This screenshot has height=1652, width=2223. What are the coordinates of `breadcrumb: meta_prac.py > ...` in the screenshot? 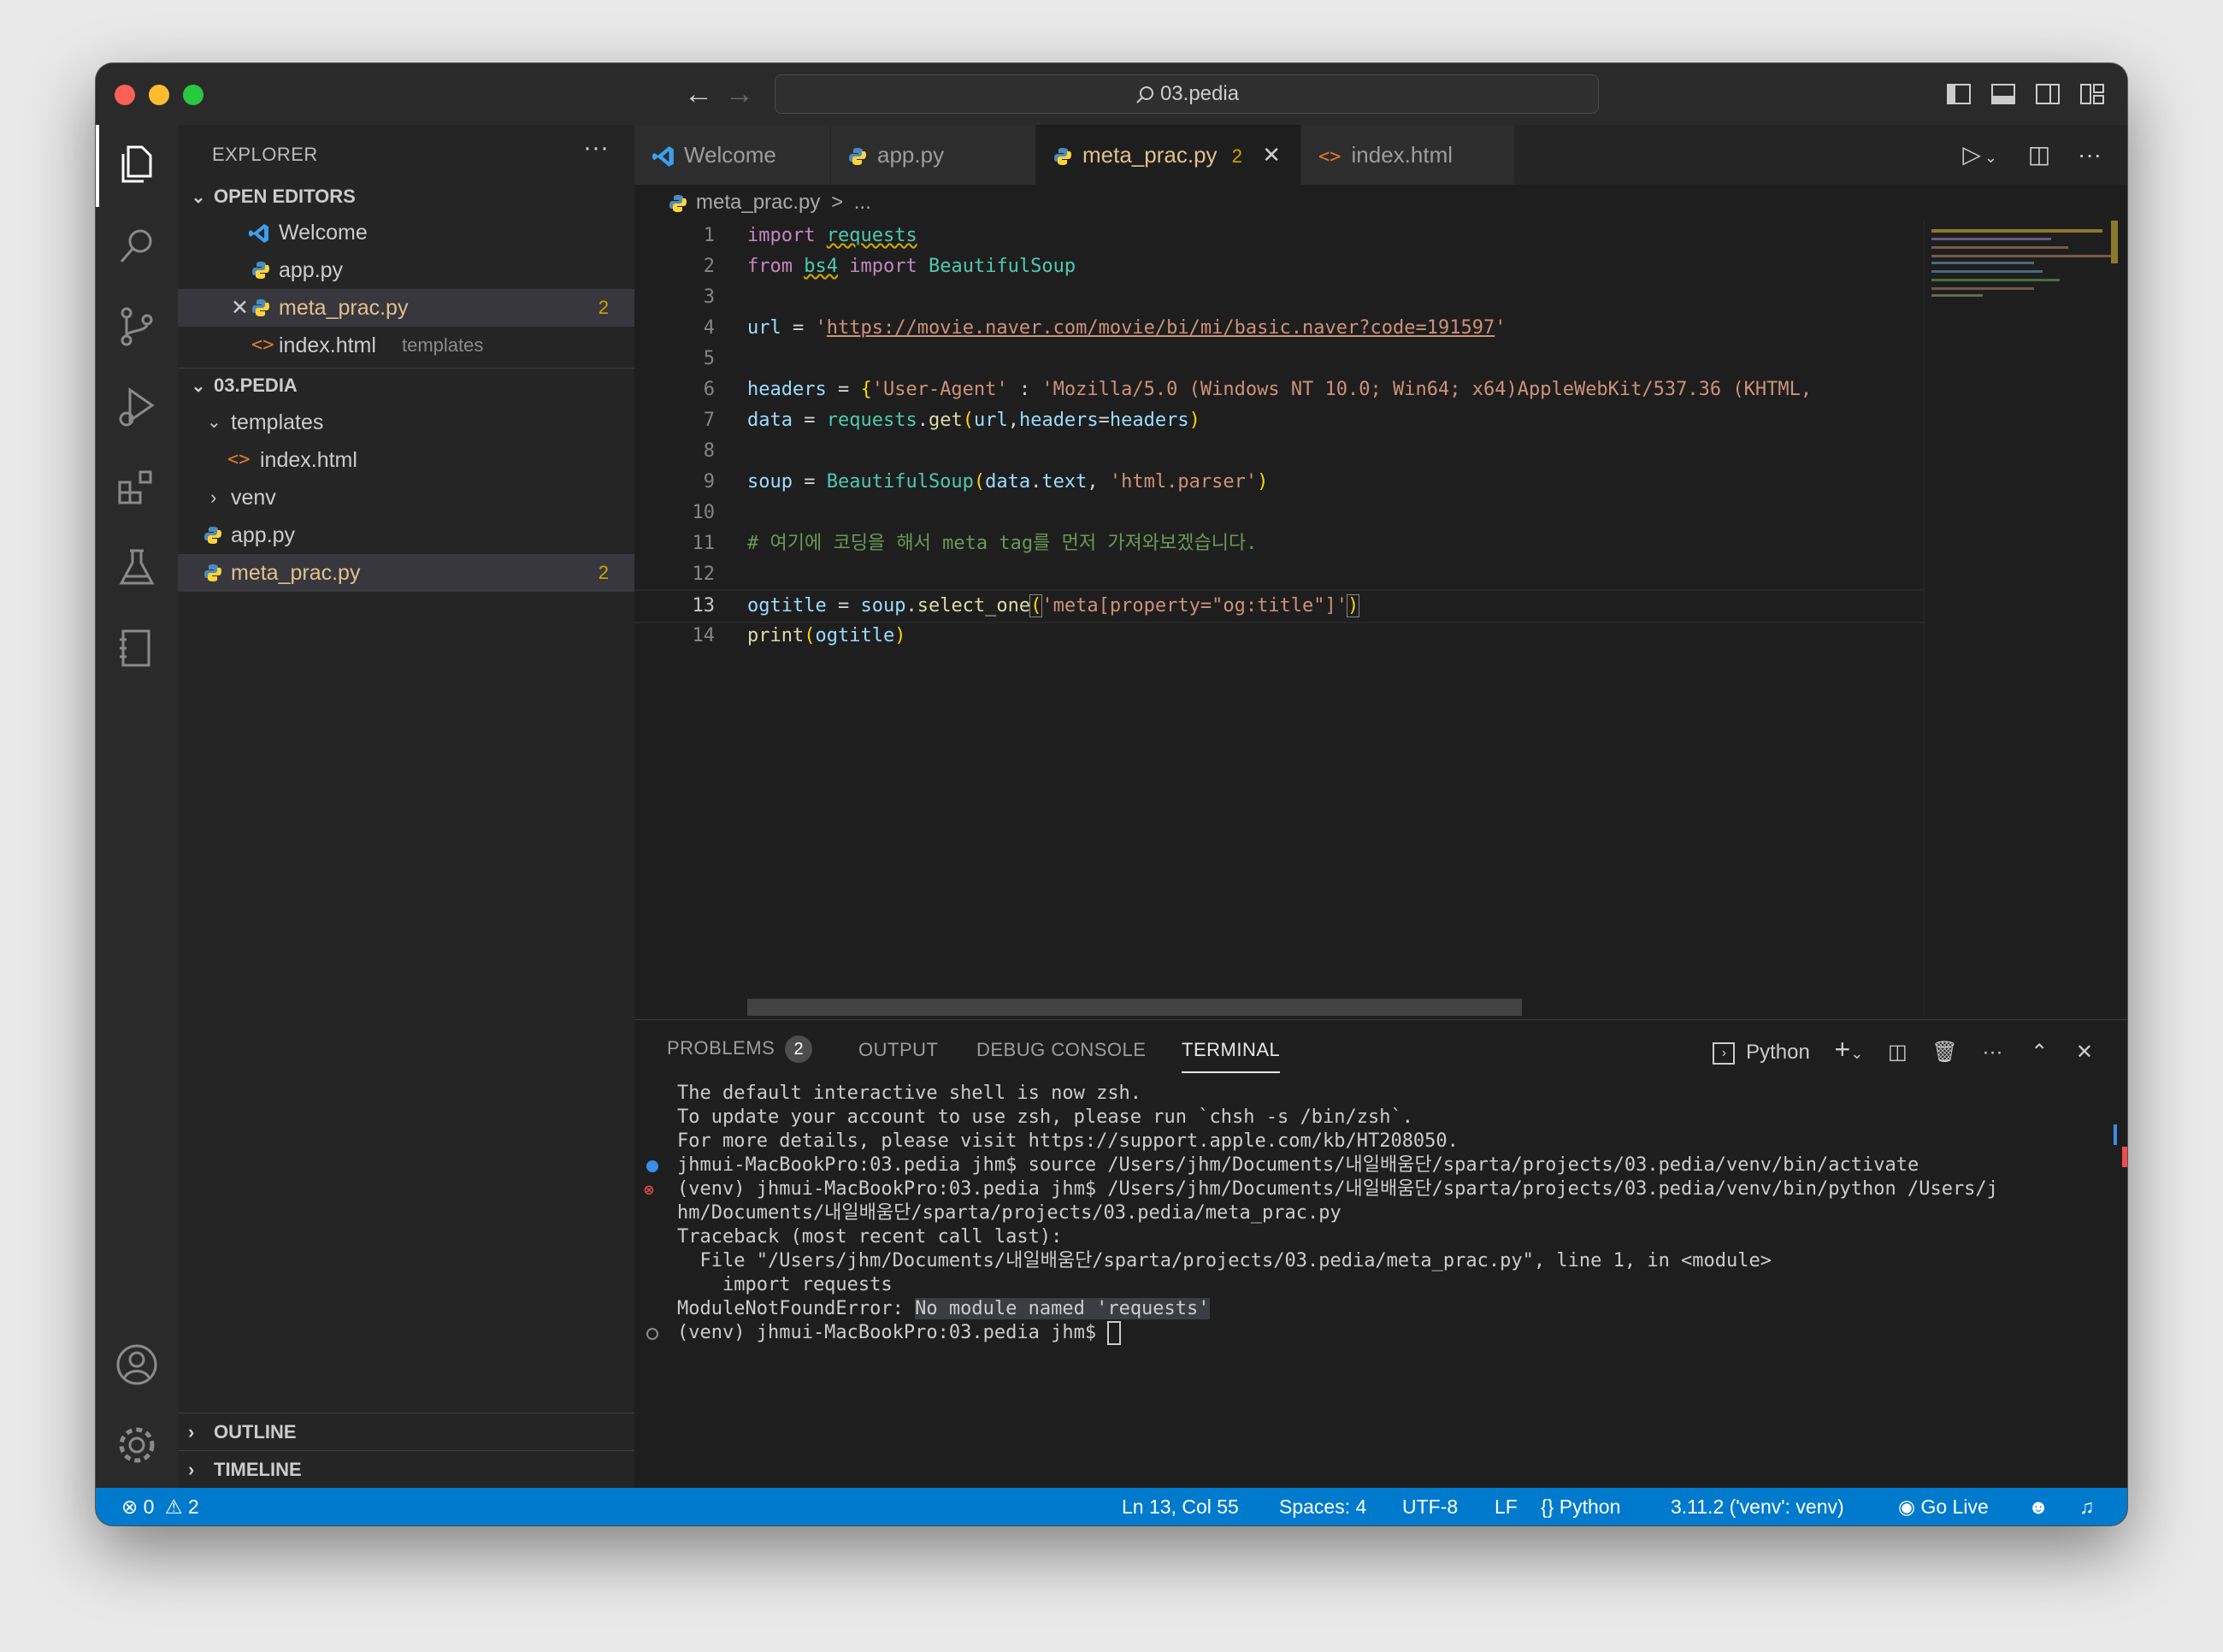 It's located at (770, 202).